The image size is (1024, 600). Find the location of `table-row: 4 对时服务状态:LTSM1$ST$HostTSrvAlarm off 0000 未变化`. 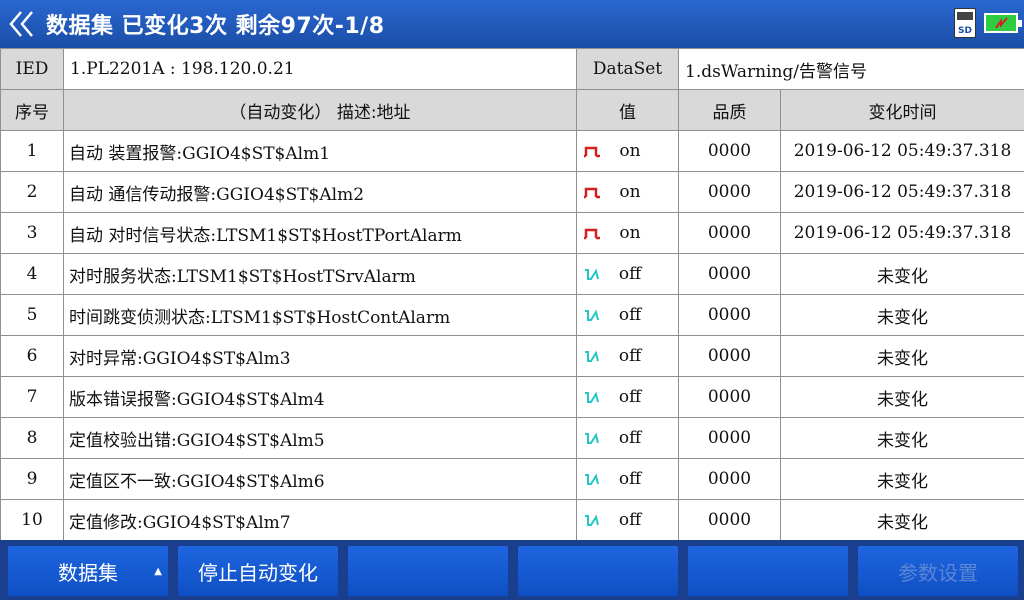

table-row: 4 对时服务状态:LTSM1$ST$HostTSrvAlarm off 0000 未变化 is located at coordinates (512, 274).